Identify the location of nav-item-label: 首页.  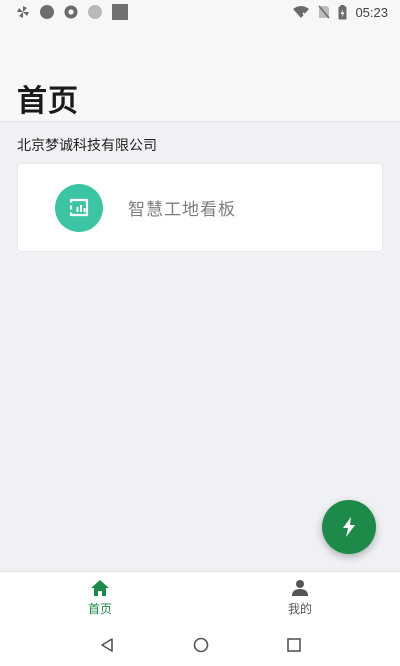
(99, 608).